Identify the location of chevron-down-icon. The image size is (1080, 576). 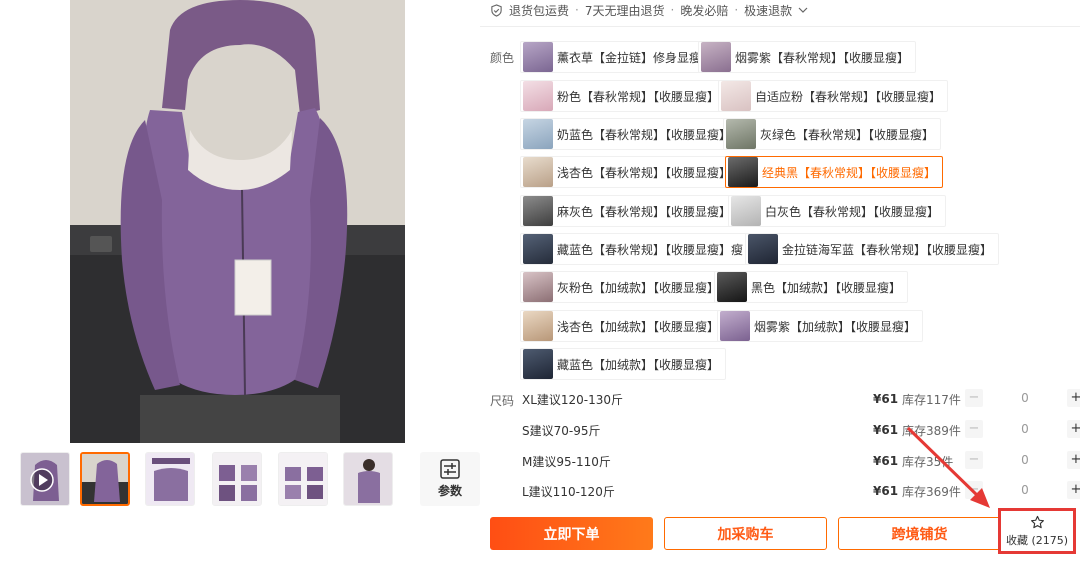
(803, 10).